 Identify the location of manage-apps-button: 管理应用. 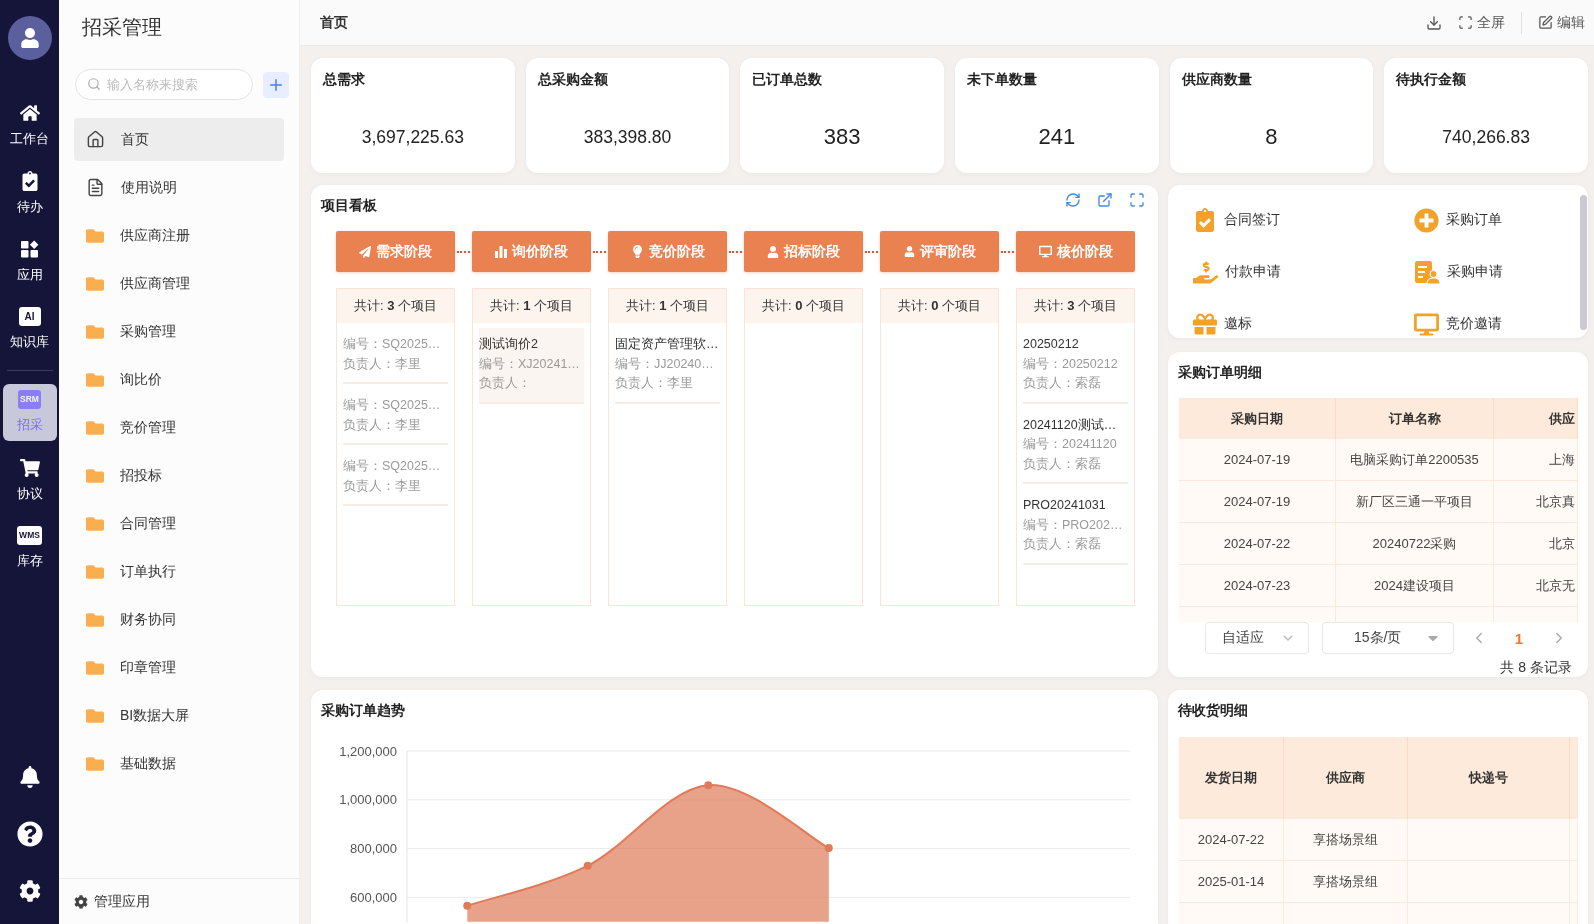
(112, 901).